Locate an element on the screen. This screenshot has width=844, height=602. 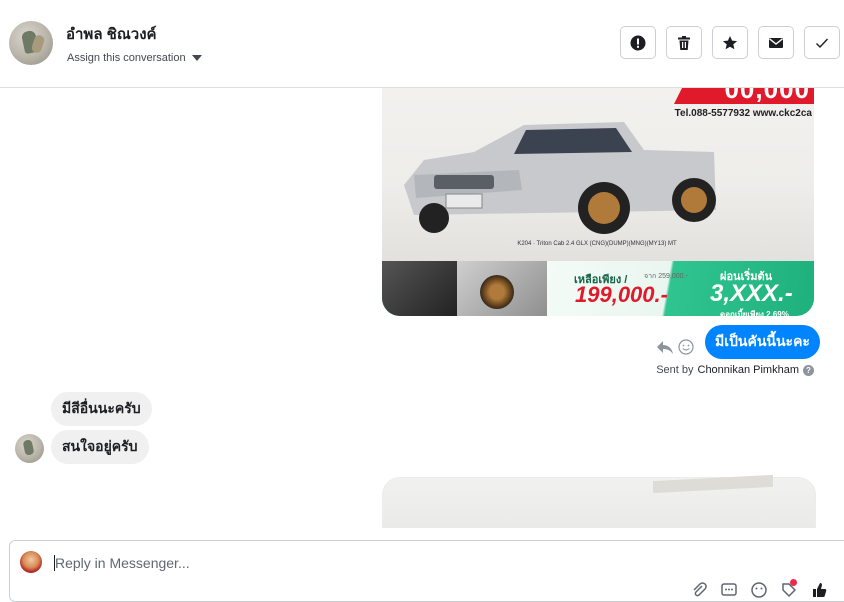
mark-done-button is located at coordinates (822, 42).